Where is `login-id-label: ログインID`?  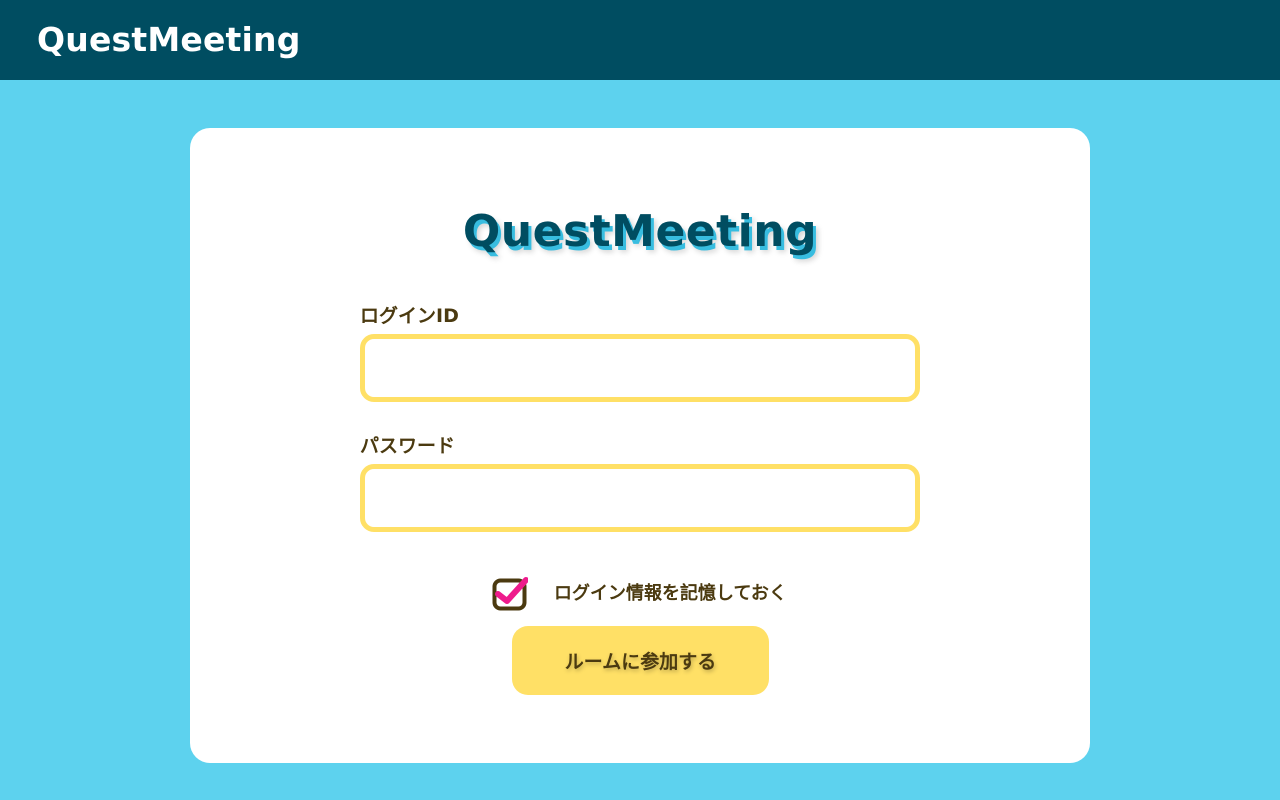
login-id-label: ログインID is located at coordinates (409, 316).